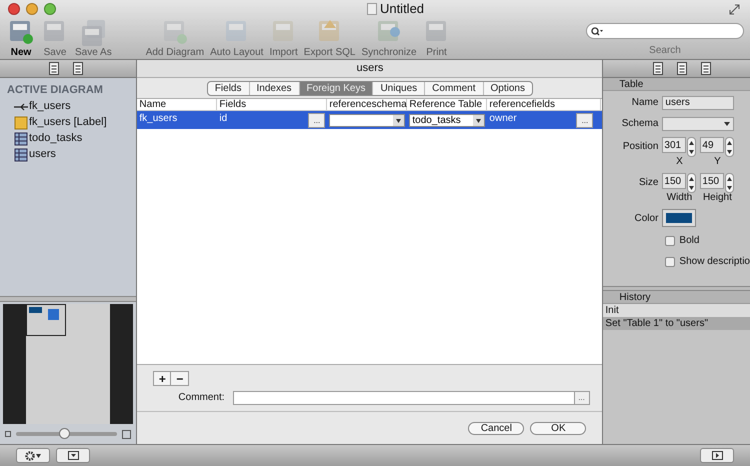 The width and height of the screenshot is (750, 466). What do you see at coordinates (68, 138) in the screenshot?
I see `sidebar-item: todo_tasks` at bounding box center [68, 138].